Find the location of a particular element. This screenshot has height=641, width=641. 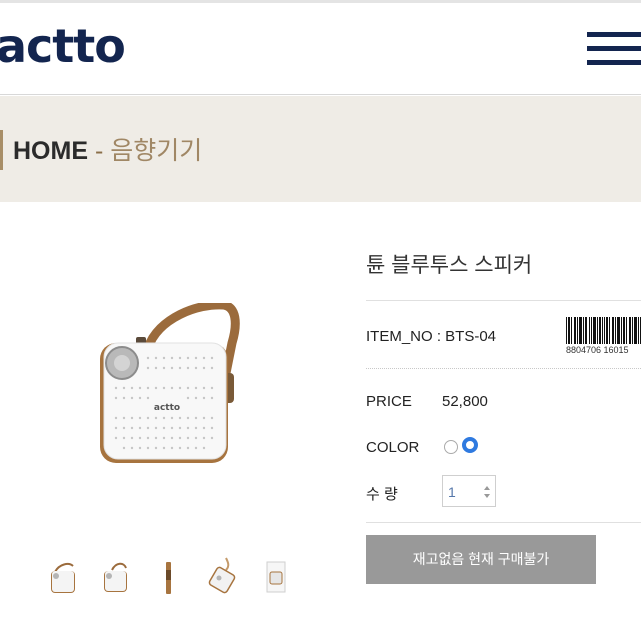

quantity-value: 1 is located at coordinates (452, 492).